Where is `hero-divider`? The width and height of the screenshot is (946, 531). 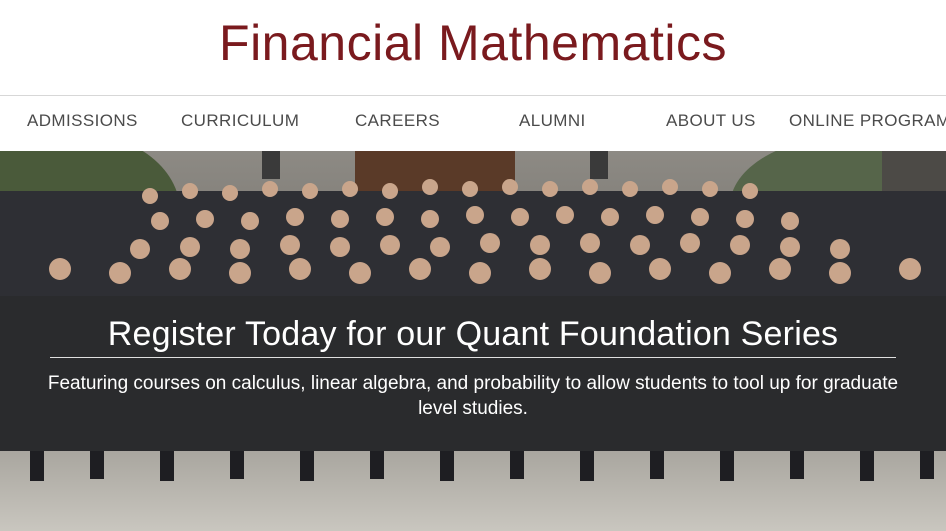 hero-divider is located at coordinates (473, 357).